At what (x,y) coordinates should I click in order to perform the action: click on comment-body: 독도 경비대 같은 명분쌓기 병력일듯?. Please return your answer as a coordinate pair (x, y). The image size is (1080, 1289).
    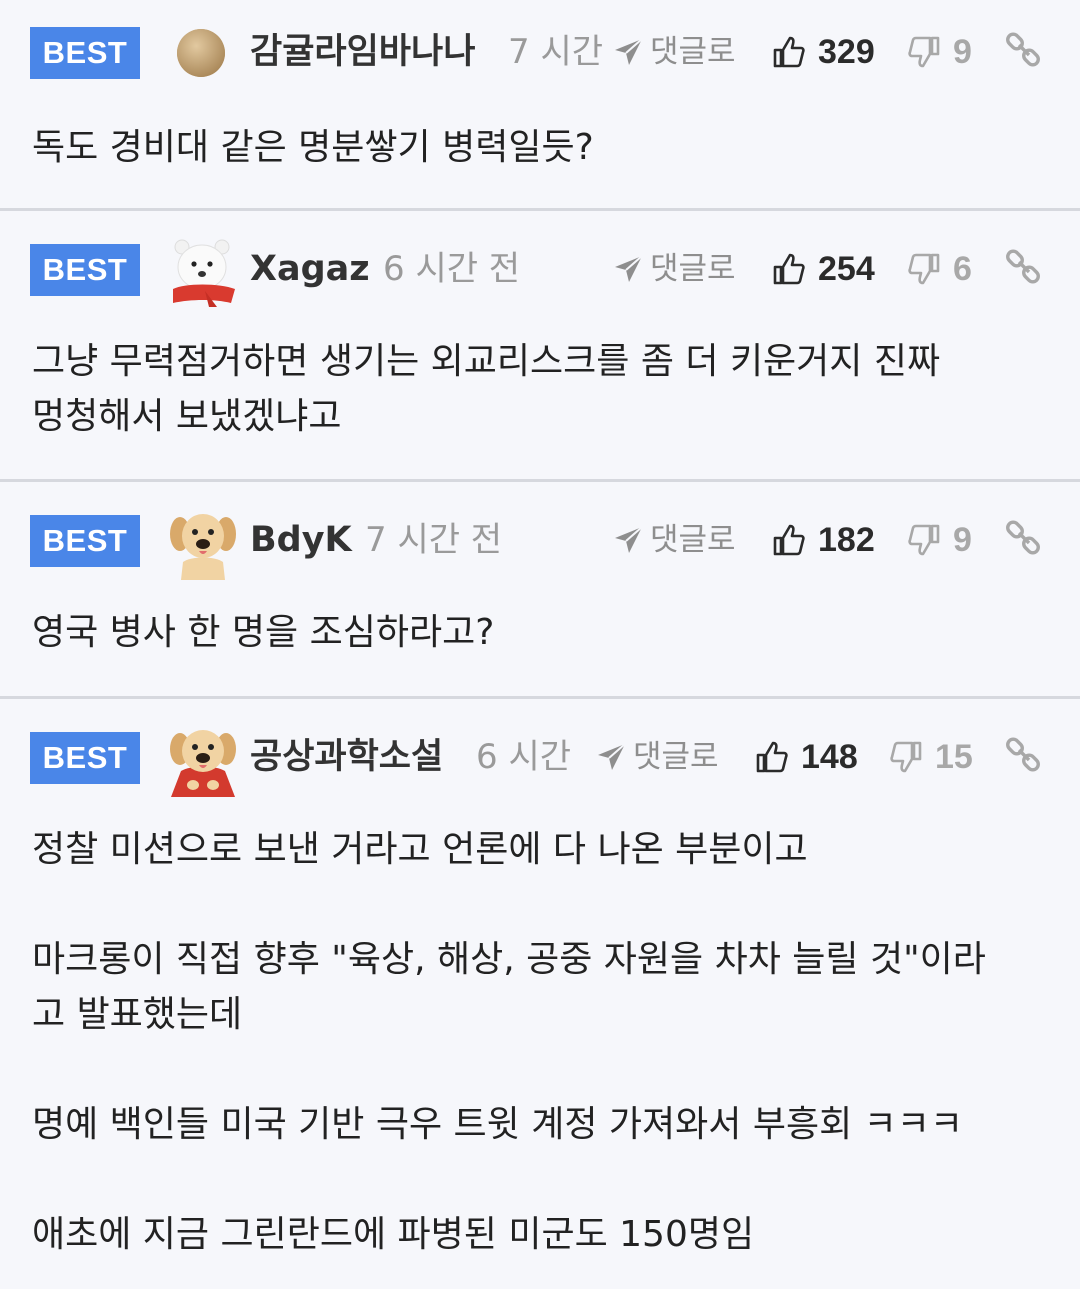
    Looking at the image, I should click on (542, 147).